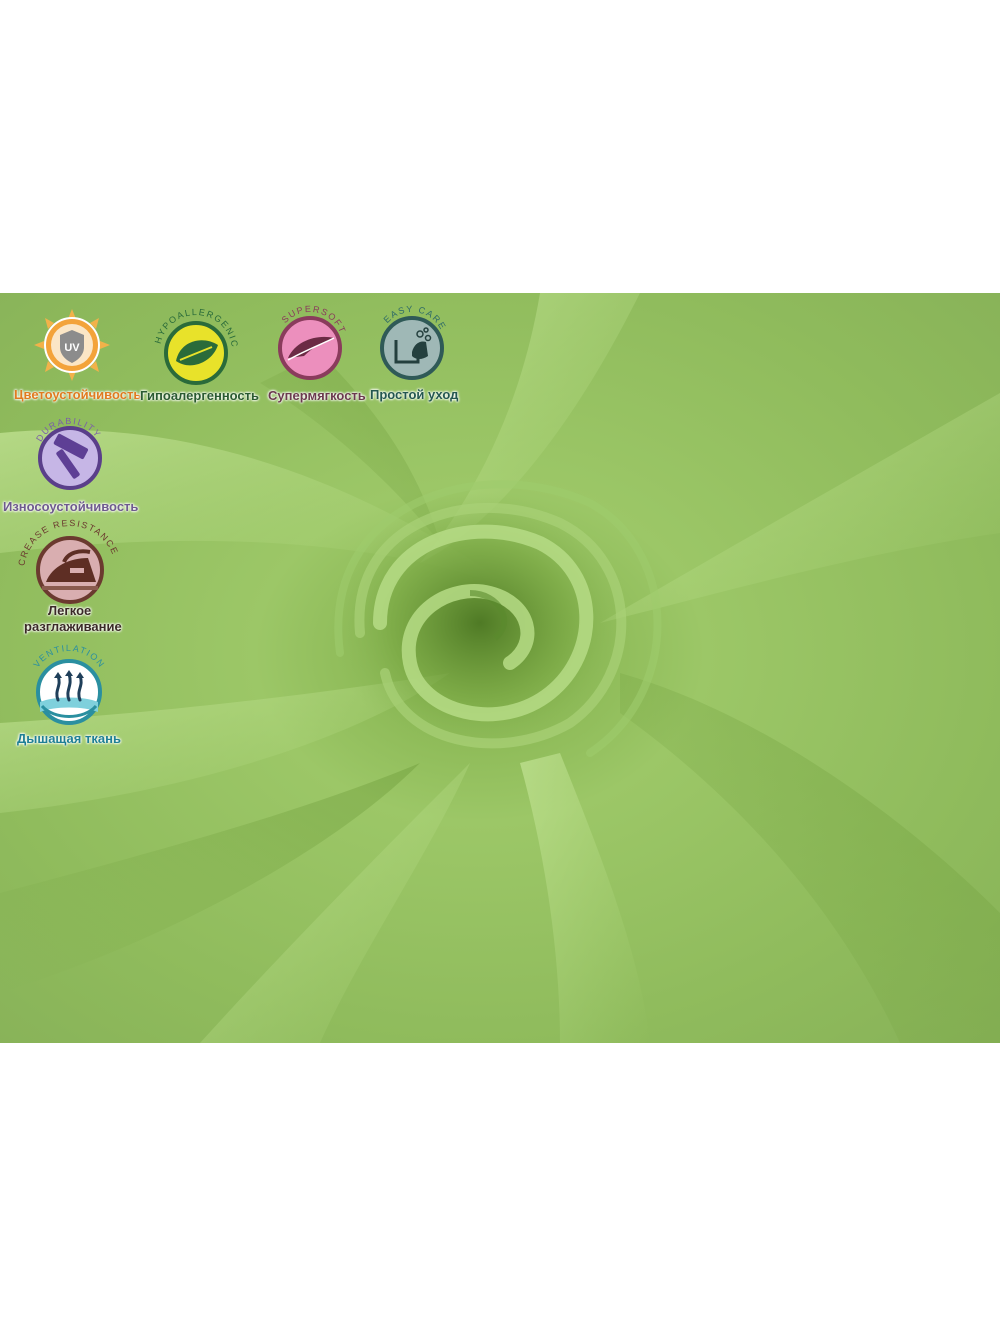 Image resolution: width=1000 pixels, height=1333 pixels. Describe the element at coordinates (73, 626) in the screenshot. I see `easy-ironing-label-line2: разглаживание` at that location.